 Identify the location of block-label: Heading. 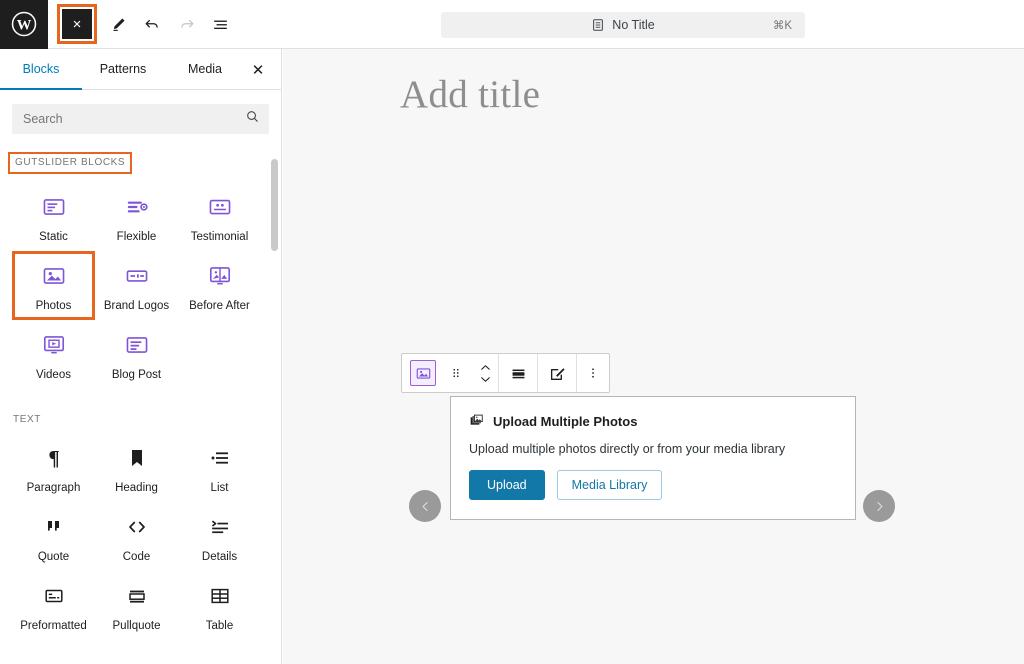
(136, 488).